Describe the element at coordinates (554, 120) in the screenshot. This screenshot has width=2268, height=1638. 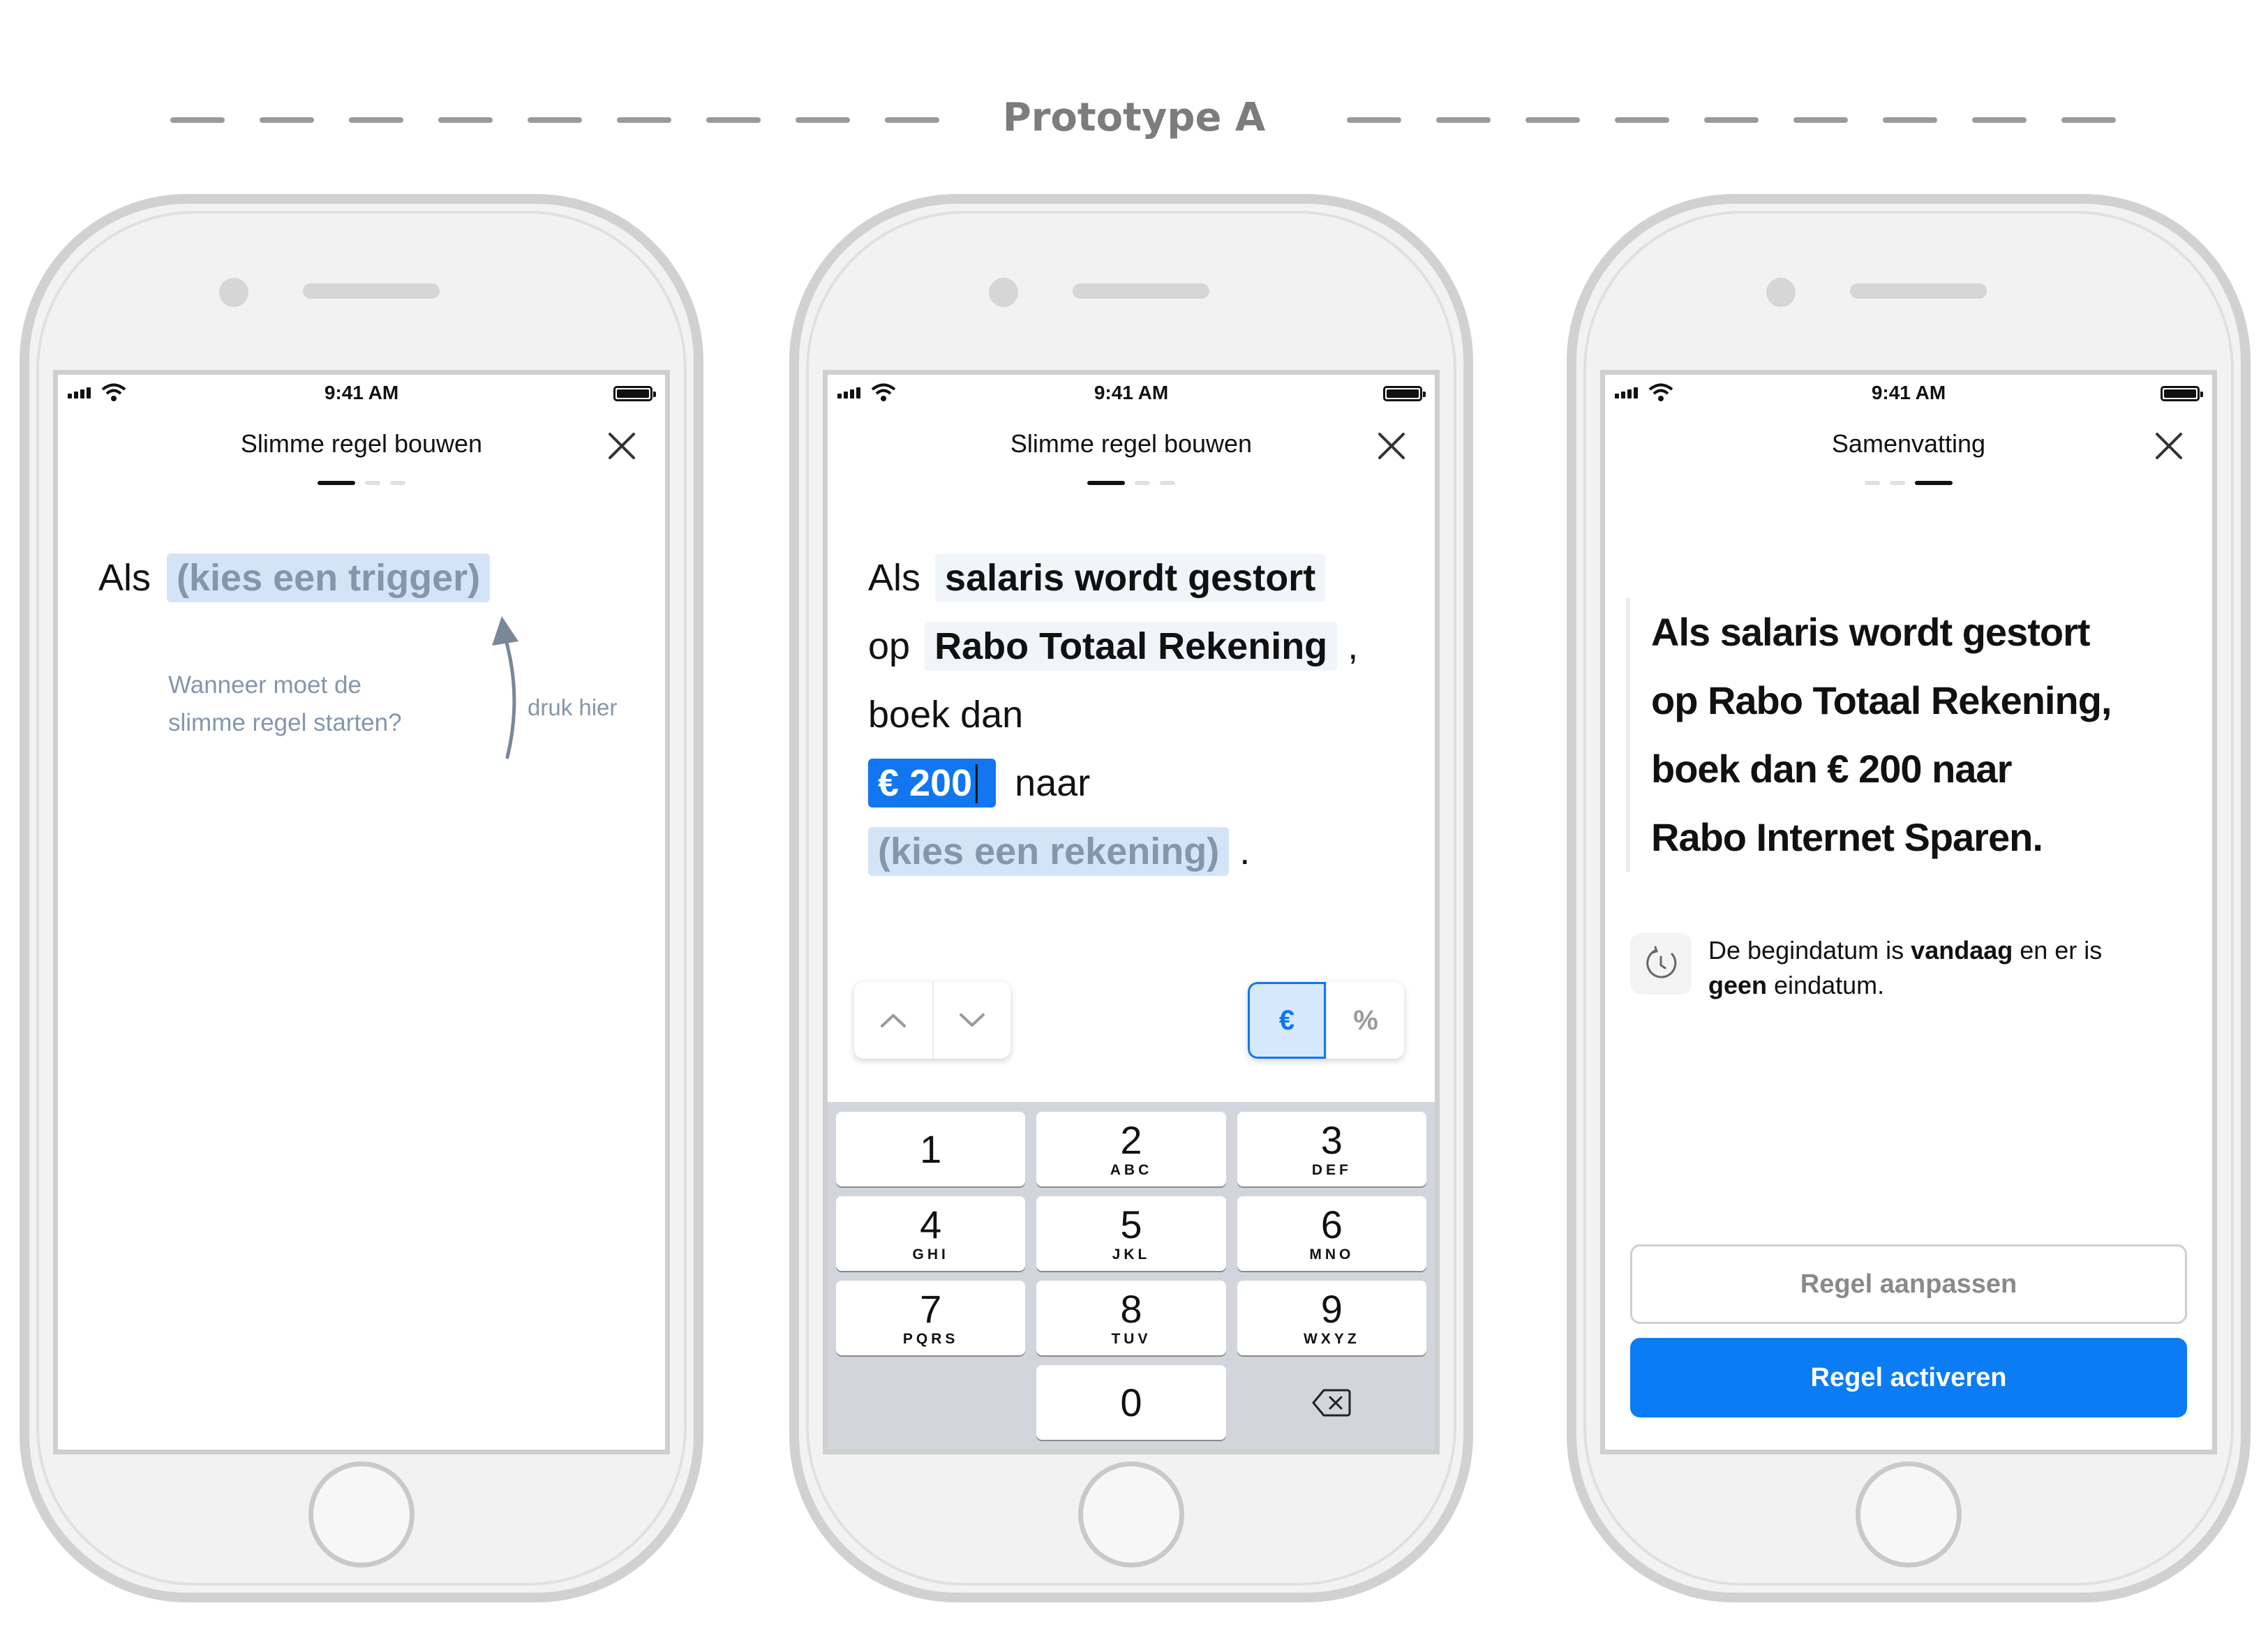
I see `header-dashes-left` at that location.